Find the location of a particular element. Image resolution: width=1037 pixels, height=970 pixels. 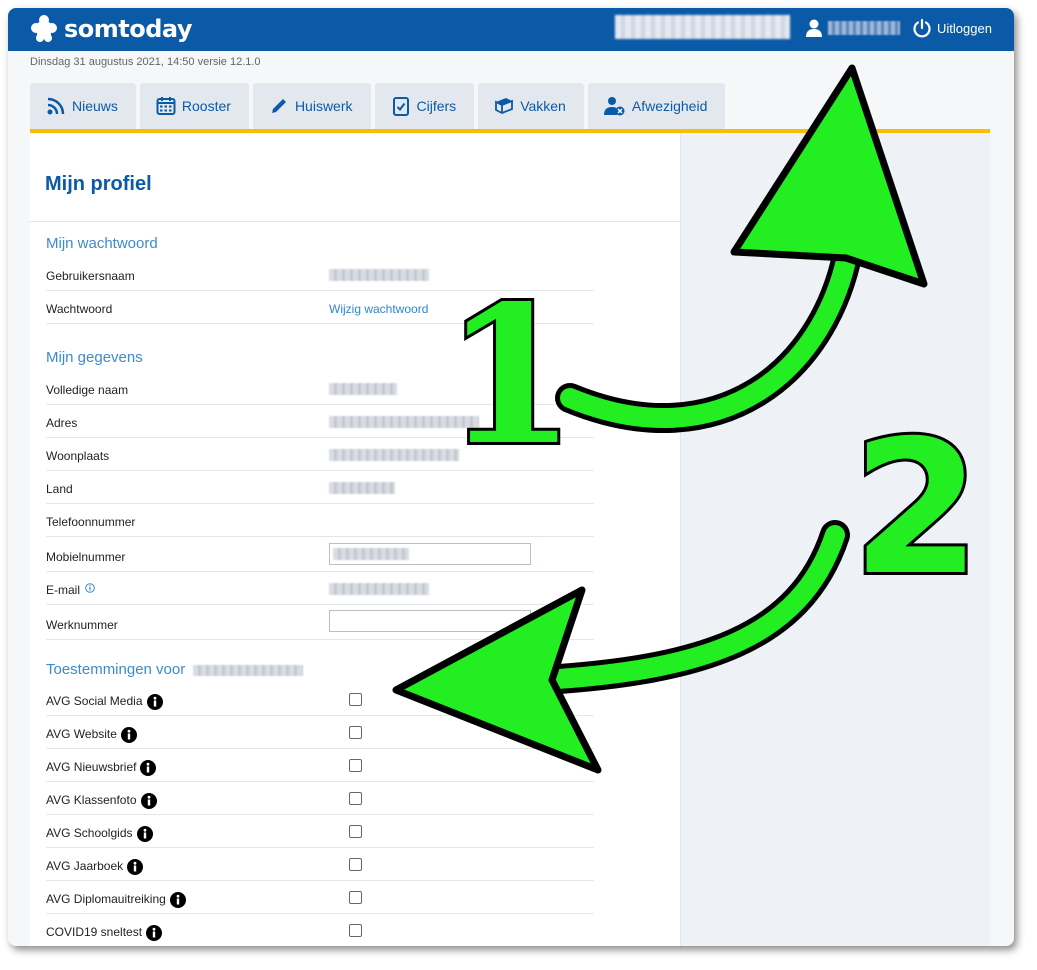

arrow-2-to-permissions is located at coordinates (621, 647).